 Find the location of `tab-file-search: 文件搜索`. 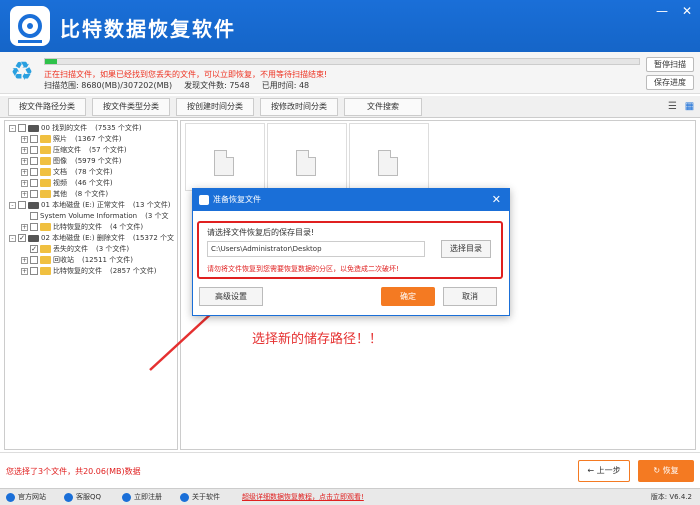

tab-file-search: 文件搜索 is located at coordinates (383, 107).